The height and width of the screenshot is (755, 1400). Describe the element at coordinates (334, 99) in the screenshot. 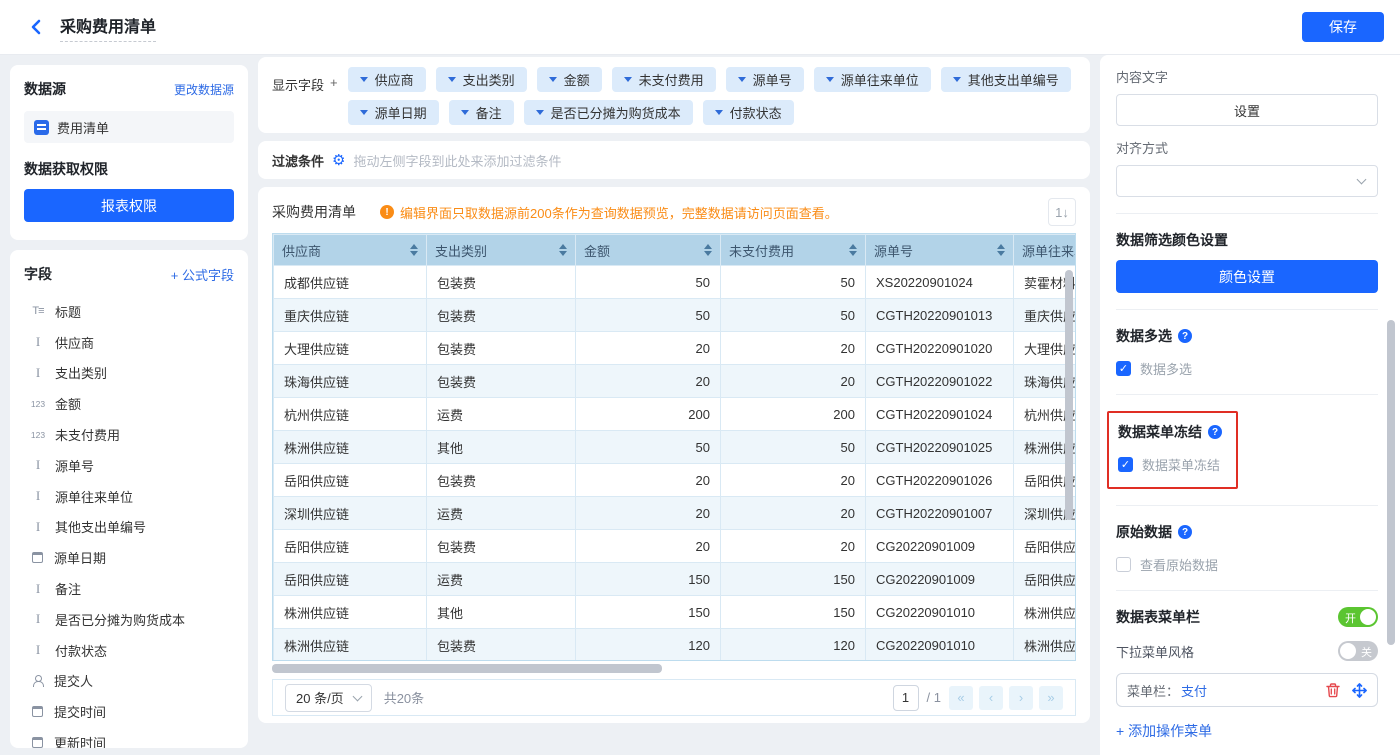

I see `add-display-field-button: +` at that location.